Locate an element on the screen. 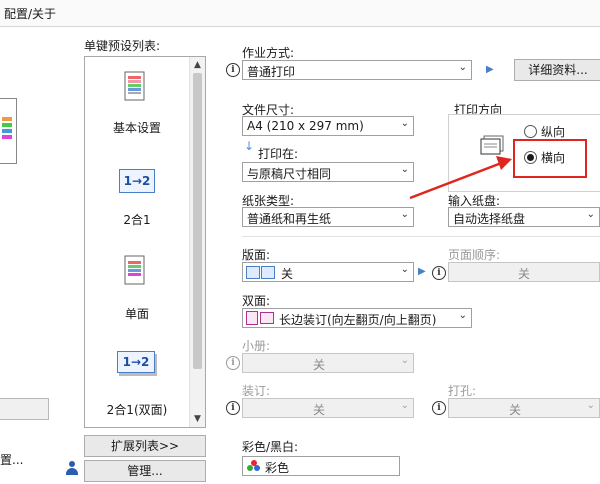 This screenshot has width=600, height=484. separator is located at coordinates (421, 236).